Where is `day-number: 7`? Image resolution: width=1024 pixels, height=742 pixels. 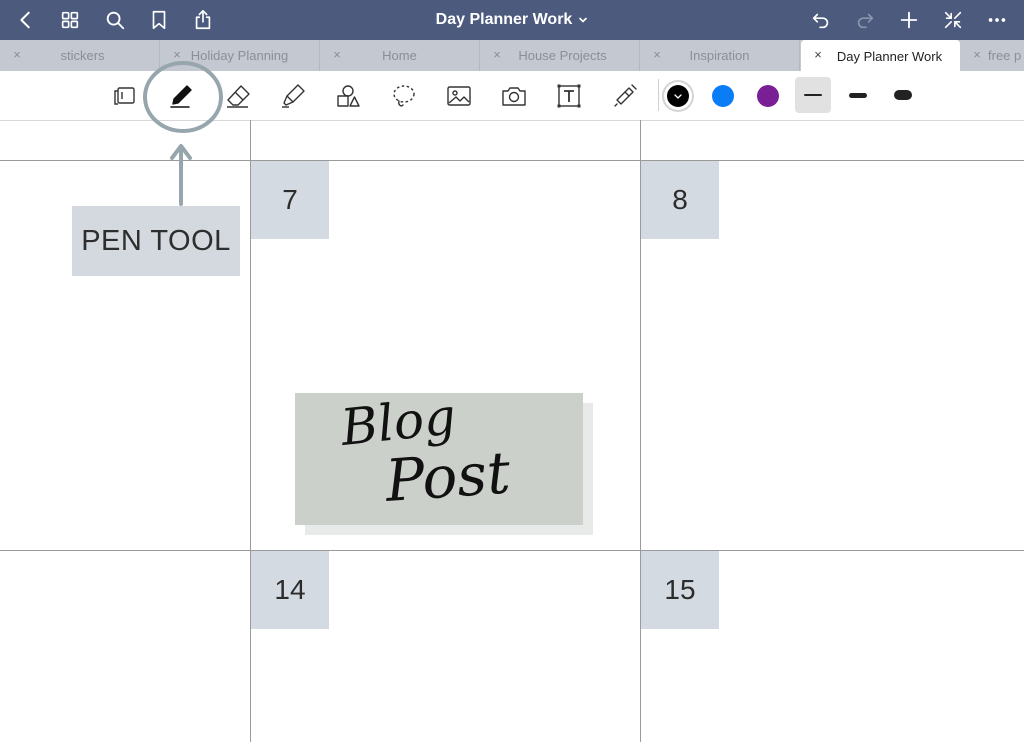
day-number: 7 is located at coordinates (290, 199).